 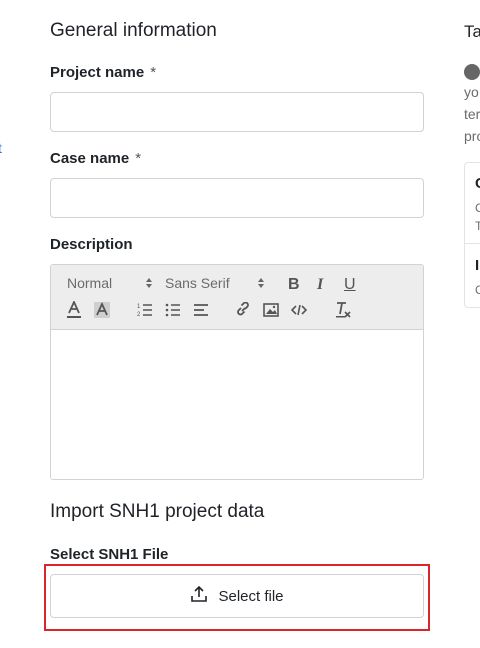 I want to click on select-file-button: Select file, so click(x=237, y=596).